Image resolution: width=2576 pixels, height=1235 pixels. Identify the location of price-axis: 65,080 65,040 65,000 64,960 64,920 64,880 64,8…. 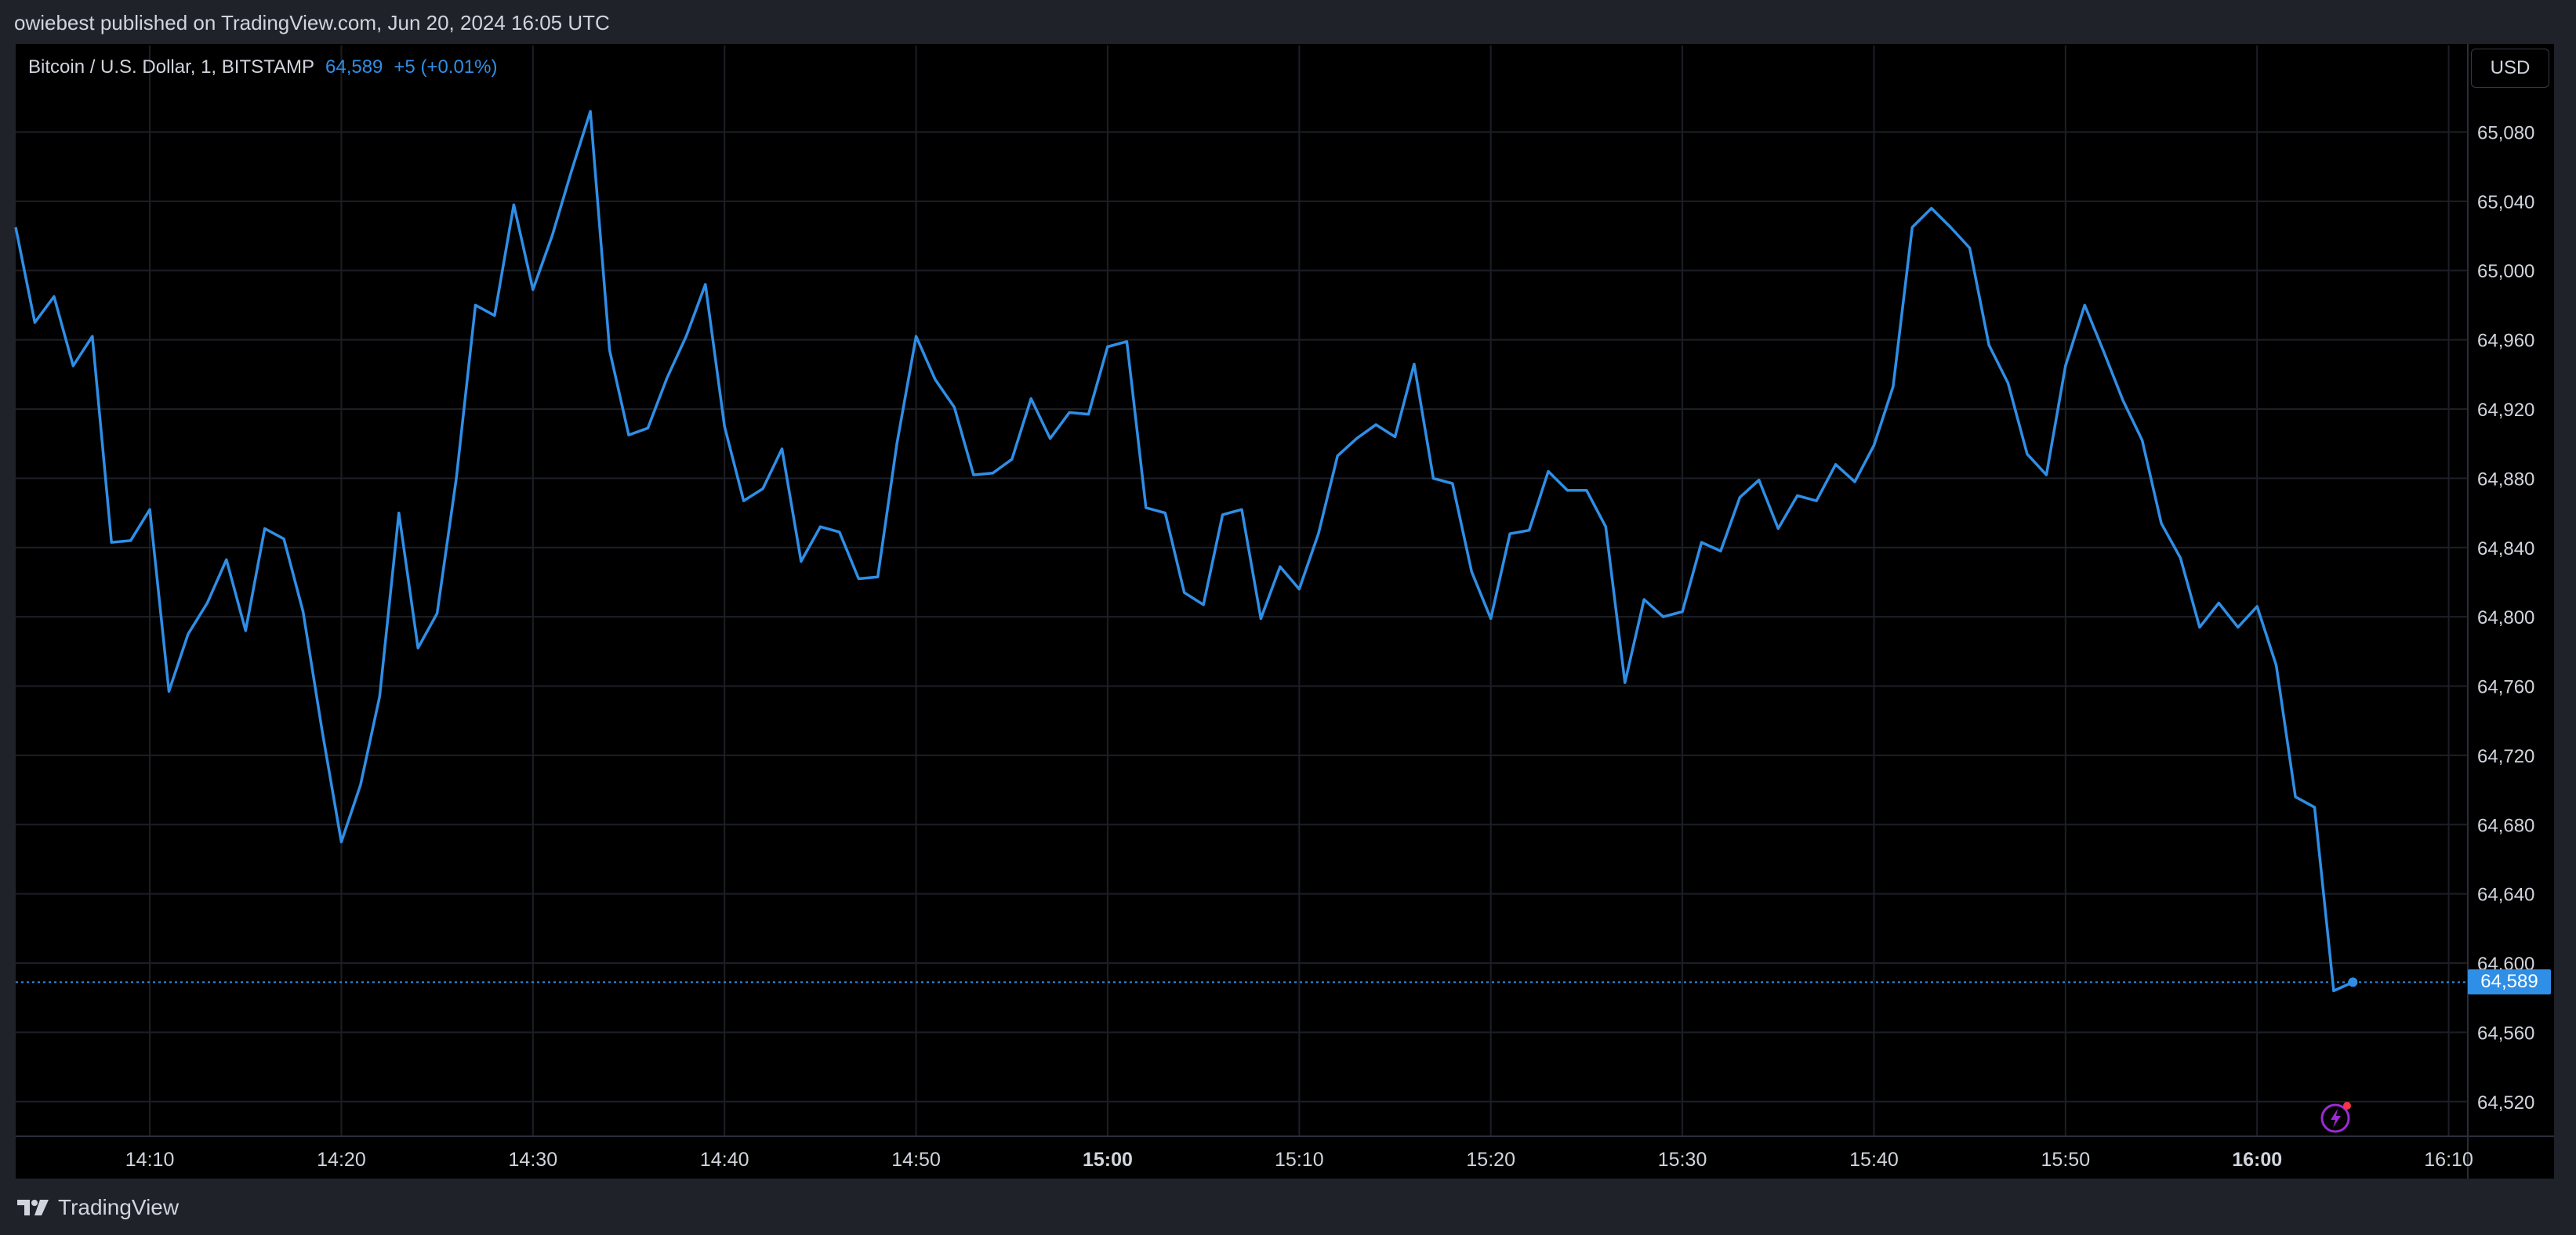
(2506, 617).